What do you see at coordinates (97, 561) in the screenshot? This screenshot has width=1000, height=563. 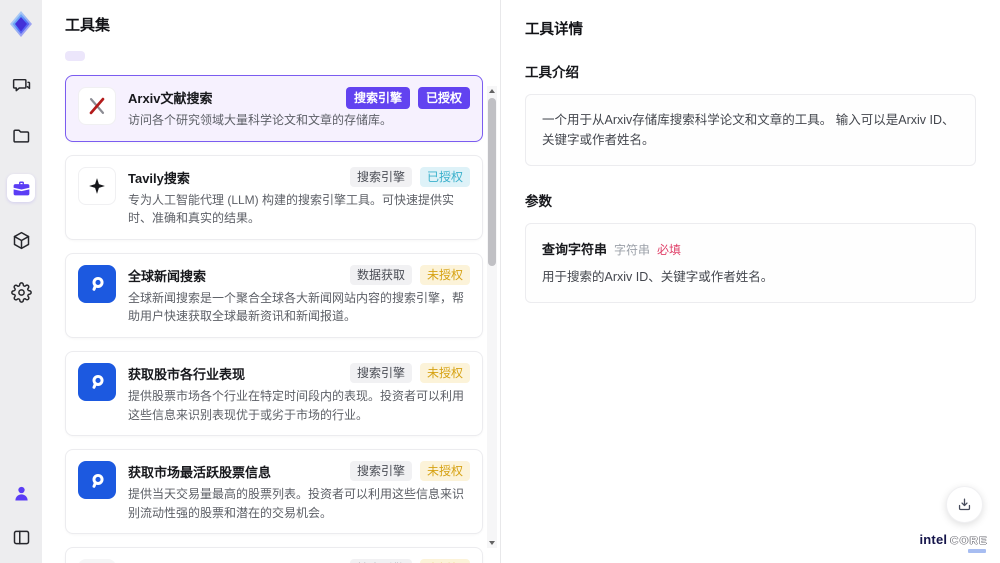 I see `news-icon` at bounding box center [97, 561].